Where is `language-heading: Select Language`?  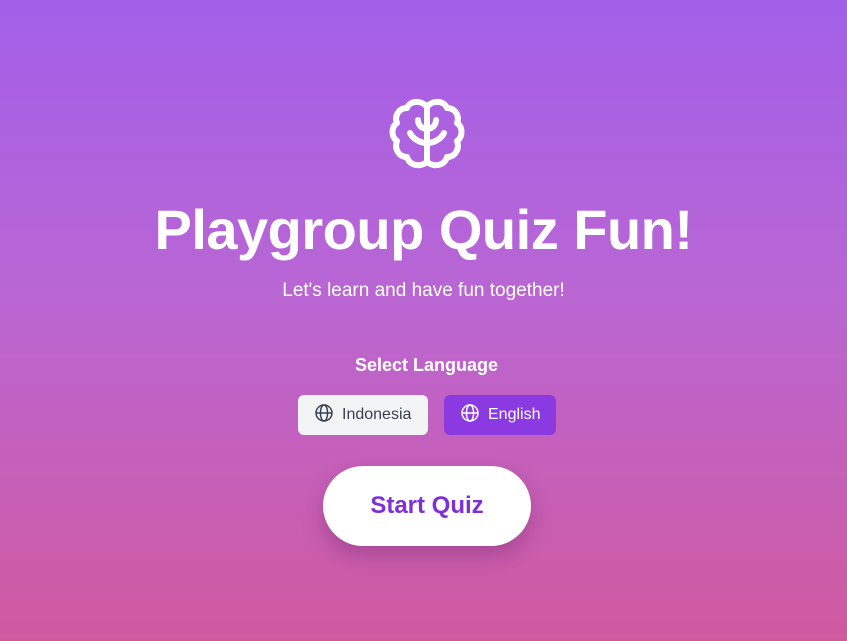 language-heading: Select Language is located at coordinates (426, 365).